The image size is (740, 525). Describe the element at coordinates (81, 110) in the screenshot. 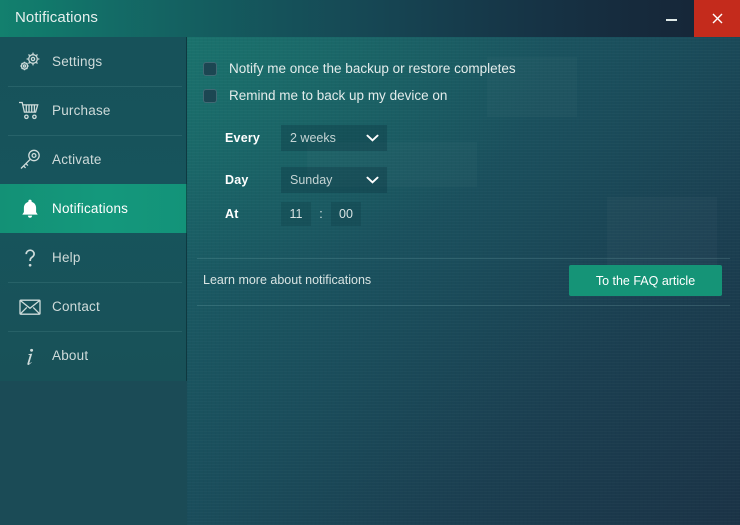

I see `sidebar-item-label: Purchase` at that location.